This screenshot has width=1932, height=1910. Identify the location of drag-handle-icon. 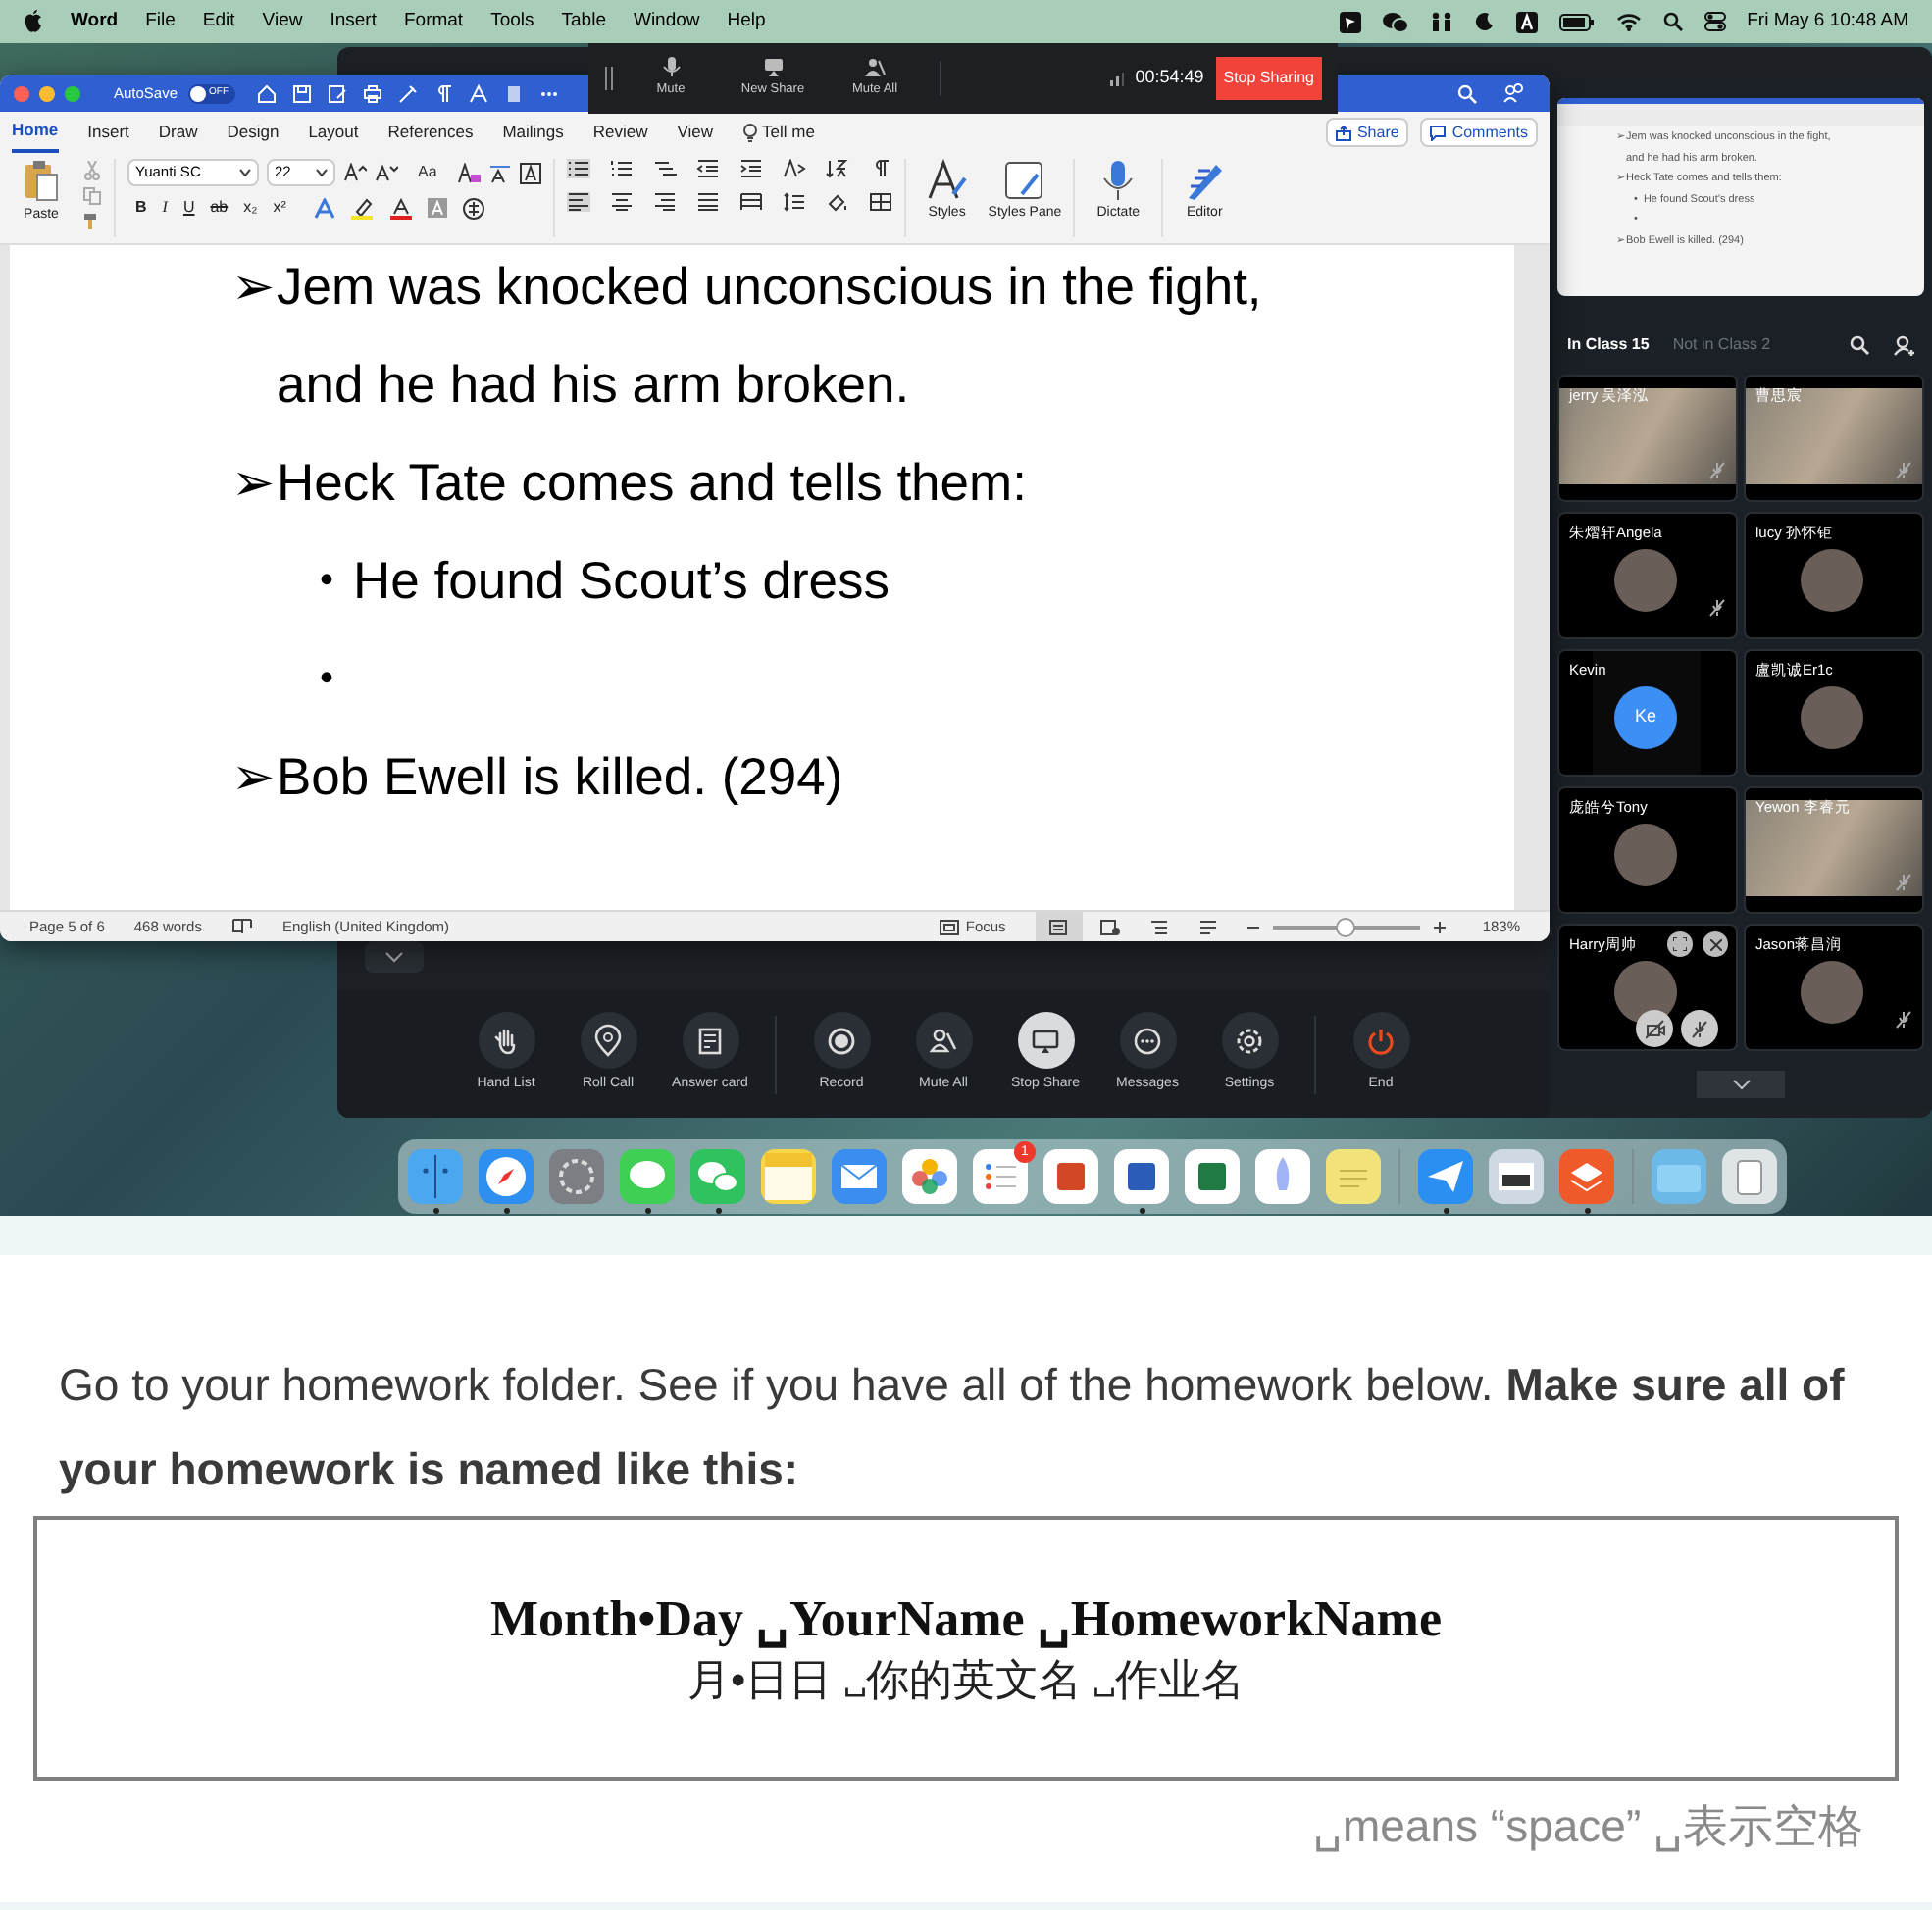
(609, 78).